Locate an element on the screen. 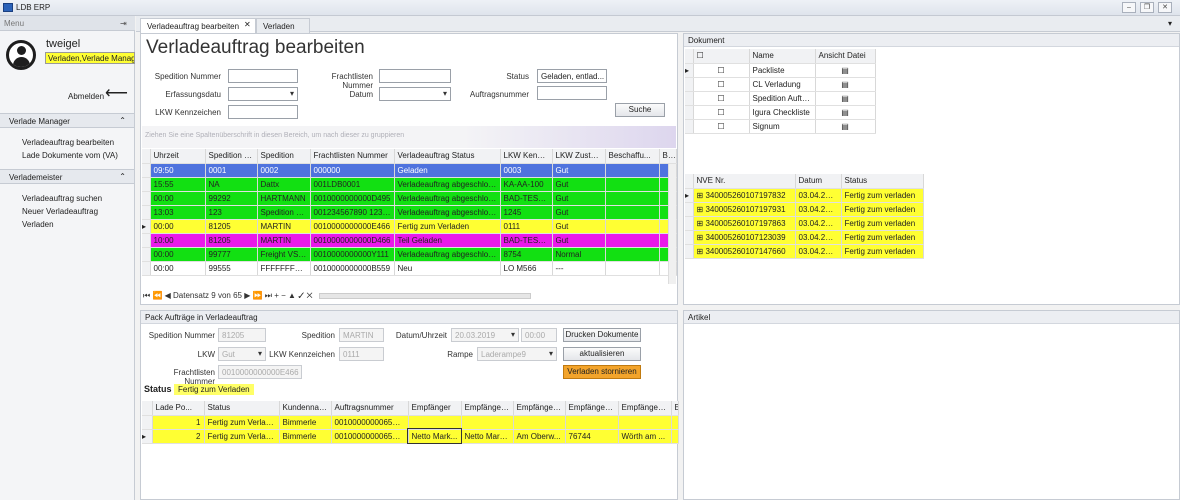 The width and height of the screenshot is (1180, 500). sidebar-item-verladeauftrag-bearbeiten: Verladeauftrag bearbeiten is located at coordinates (68, 142).